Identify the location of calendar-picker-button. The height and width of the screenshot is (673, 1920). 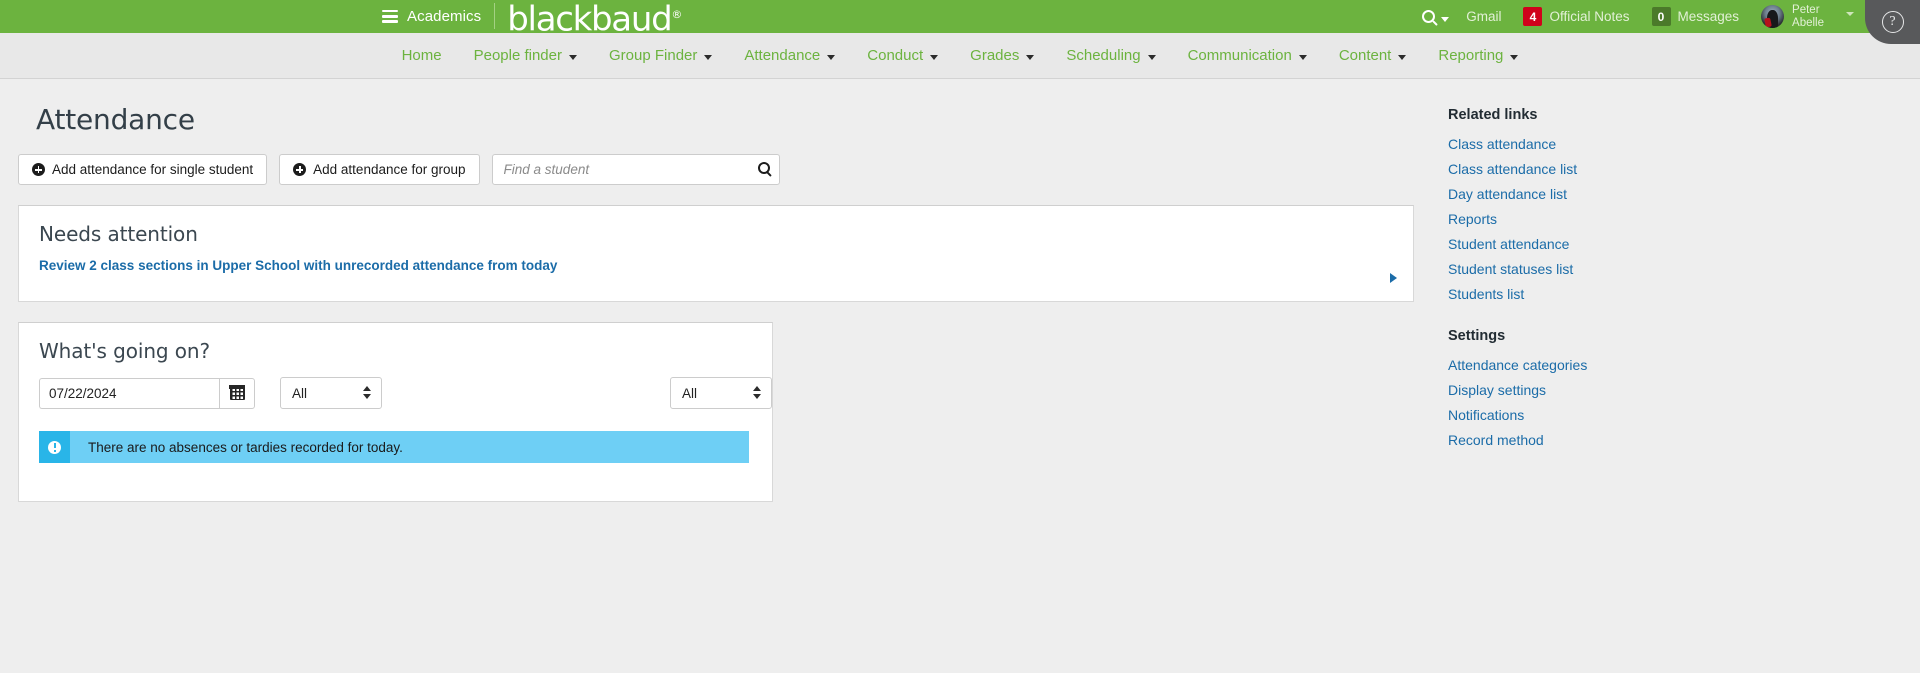
(237, 393).